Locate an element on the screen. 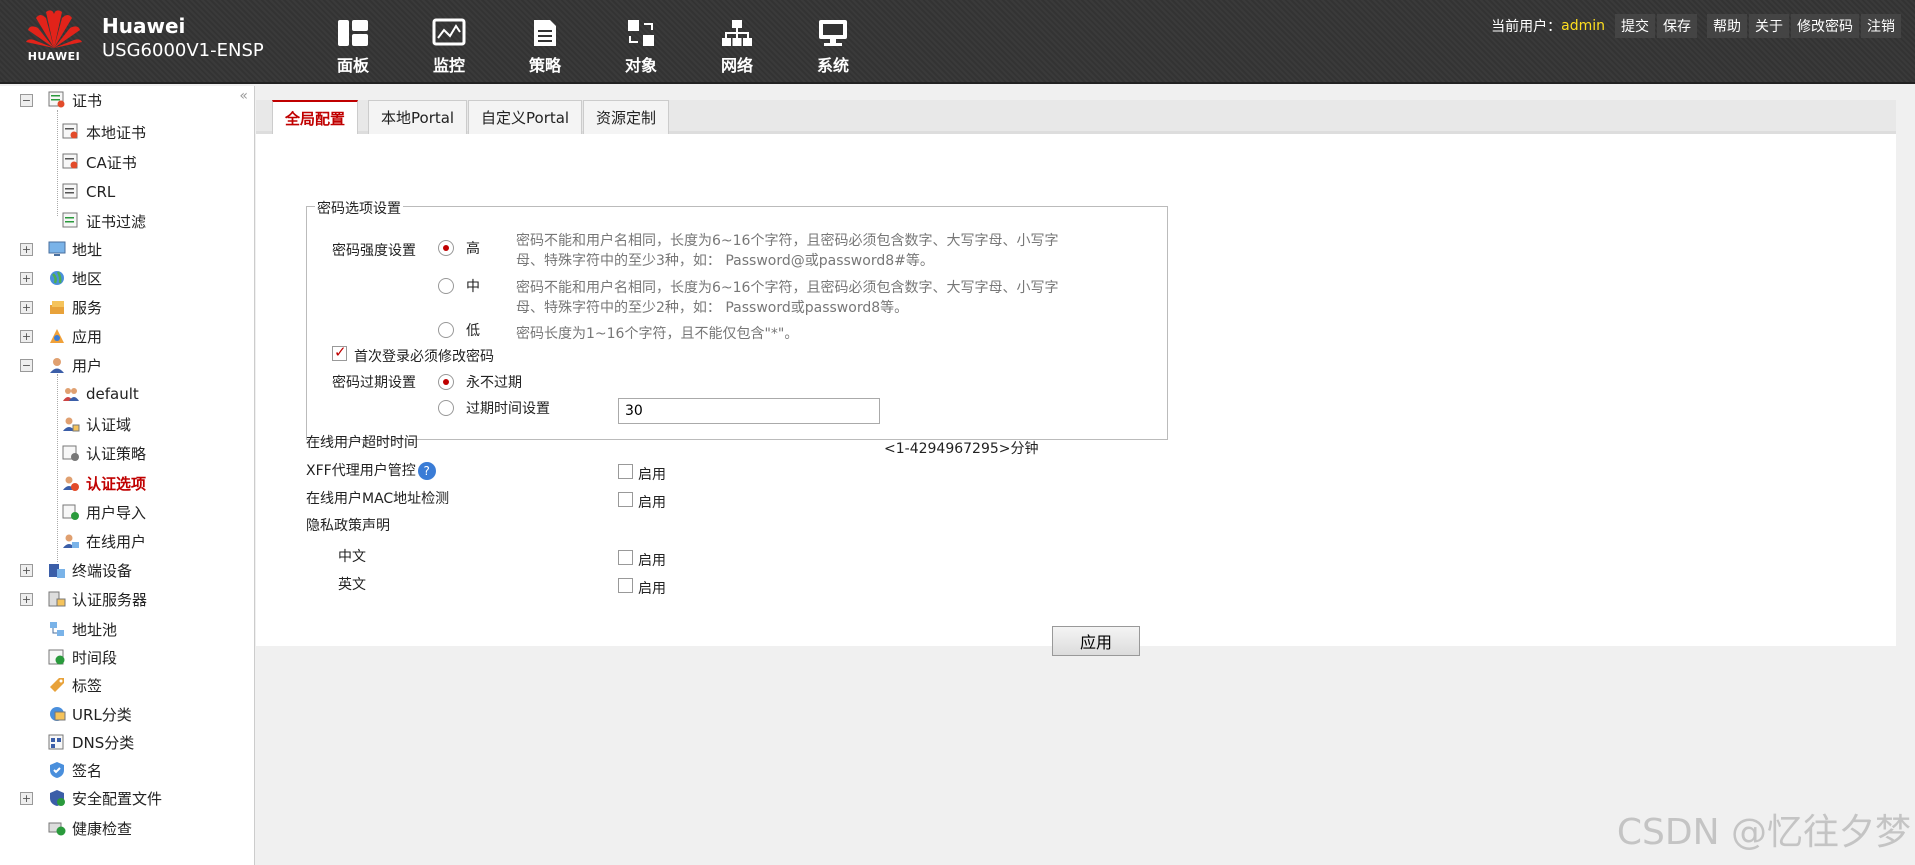 This screenshot has width=1915, height=865. strength-low-radio is located at coordinates (446, 330).